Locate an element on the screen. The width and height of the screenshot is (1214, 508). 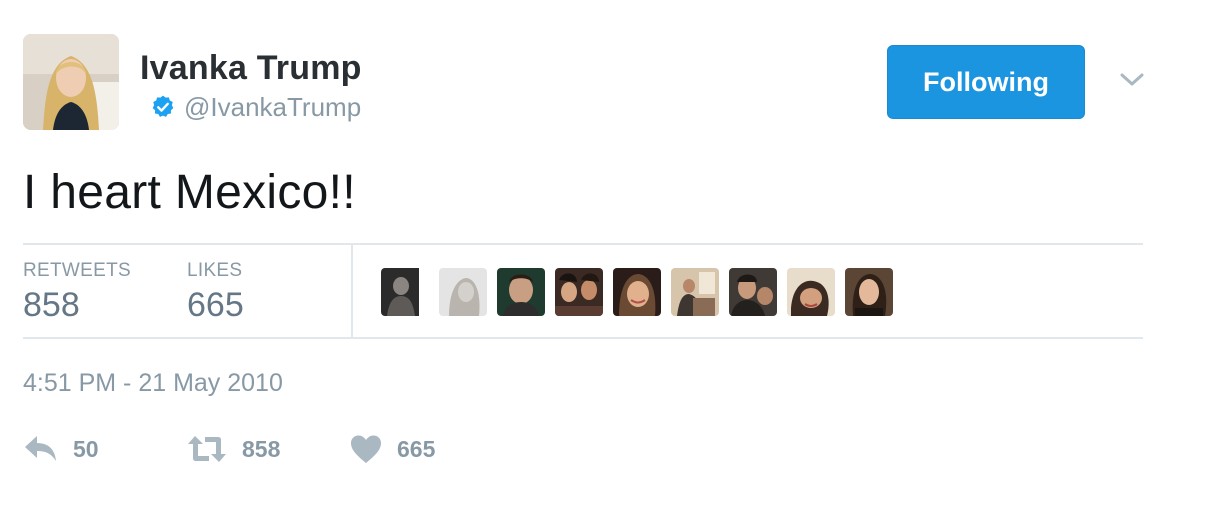
reply-button: 50 is located at coordinates (61, 449).